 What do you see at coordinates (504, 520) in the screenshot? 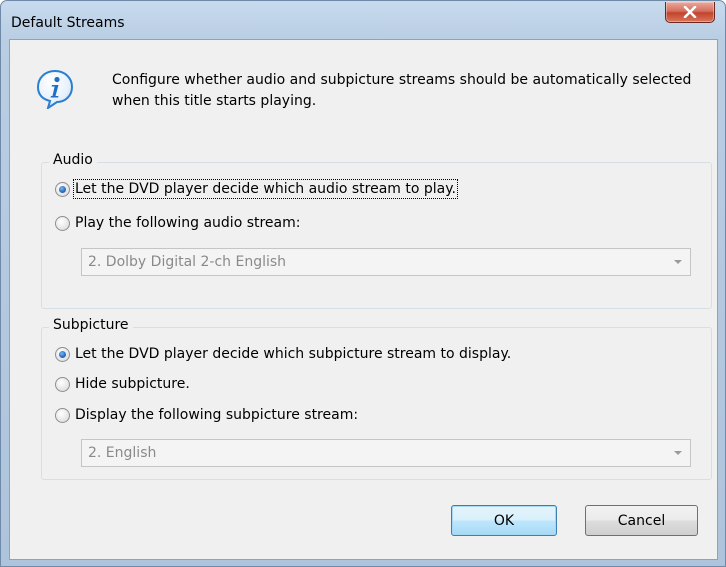
I see `ok-button: OK` at bounding box center [504, 520].